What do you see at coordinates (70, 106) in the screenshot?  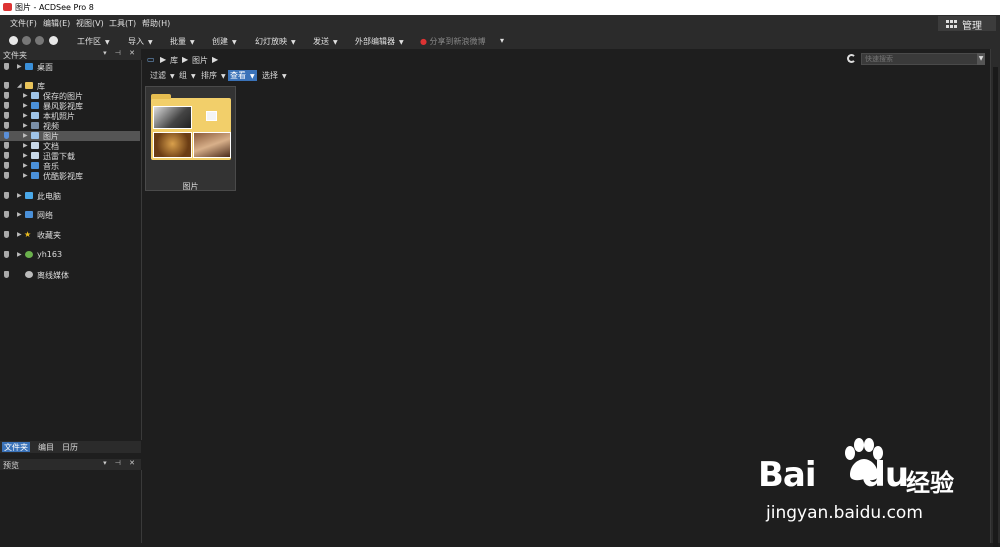 I see `tree-item-baofeng-library: ▶ 暴风影视库` at bounding box center [70, 106].